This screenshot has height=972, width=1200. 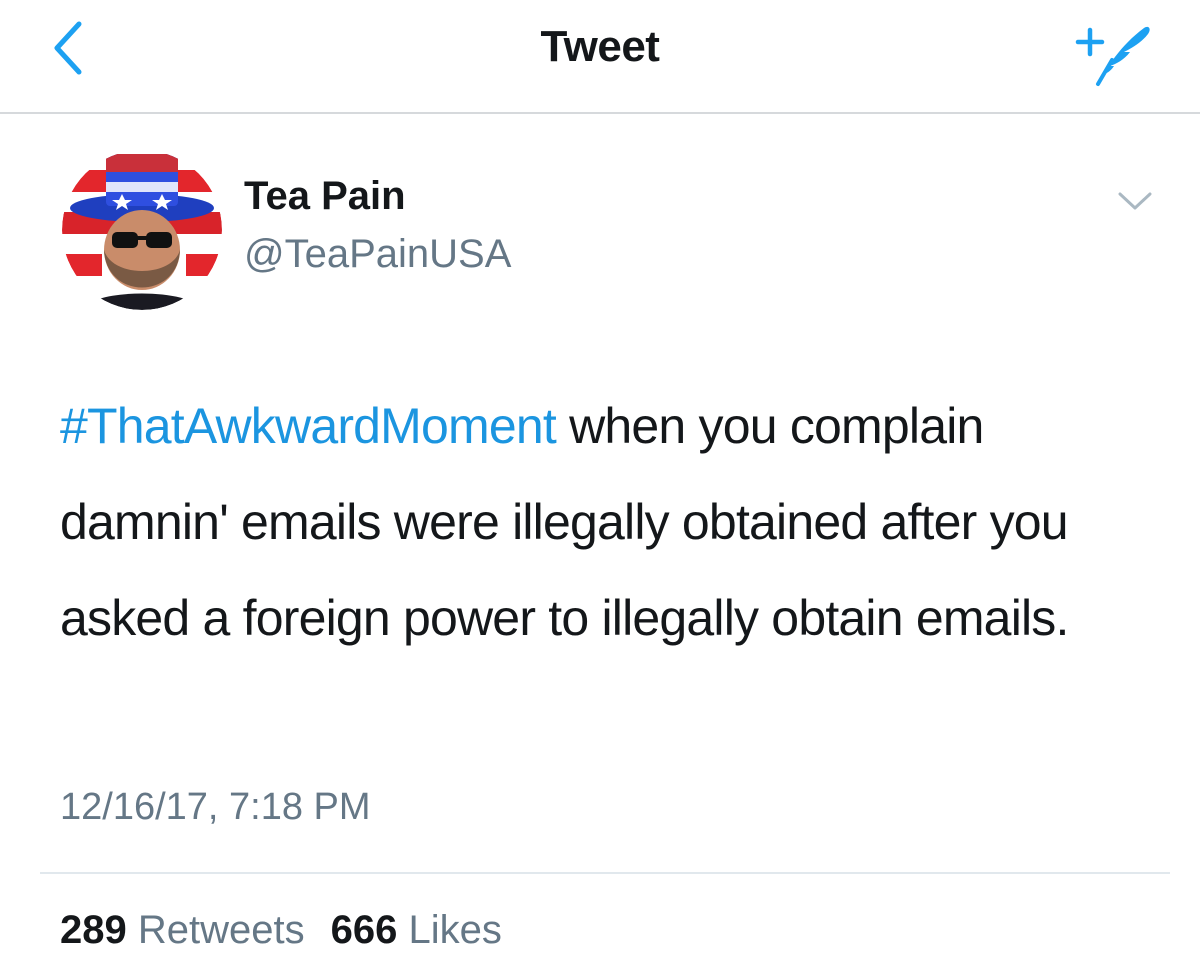 I want to click on tweet-timestamp: 12/16/17, 7:18 PM, so click(x=215, y=807).